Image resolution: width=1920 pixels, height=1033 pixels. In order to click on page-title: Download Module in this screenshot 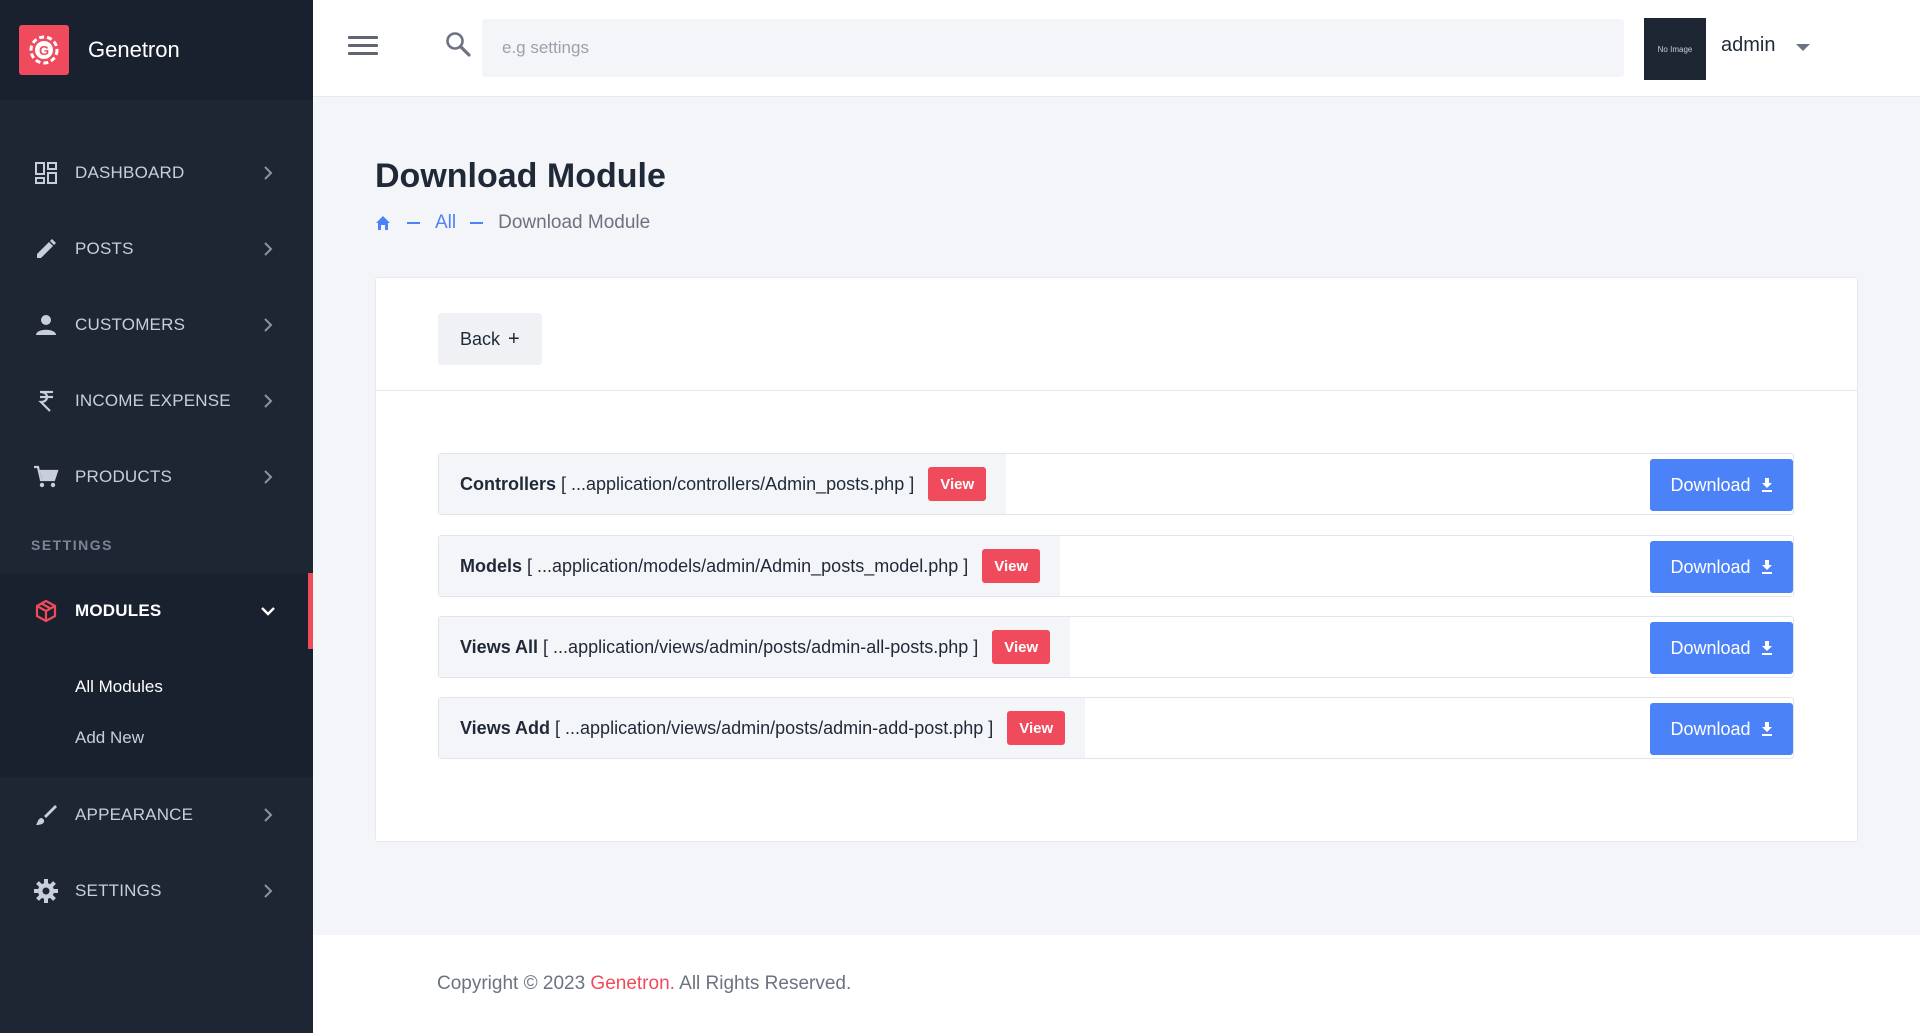, I will do `click(520, 176)`.